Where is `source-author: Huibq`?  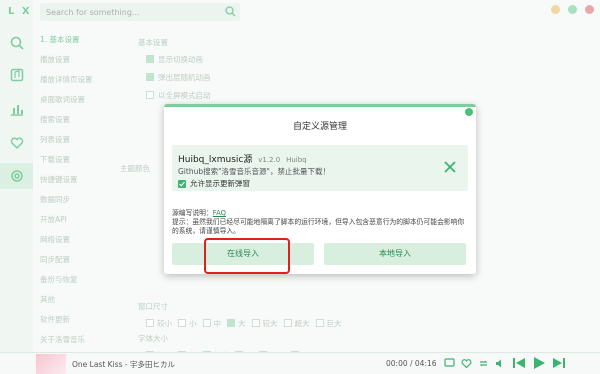 source-author: Huibq is located at coordinates (296, 160).